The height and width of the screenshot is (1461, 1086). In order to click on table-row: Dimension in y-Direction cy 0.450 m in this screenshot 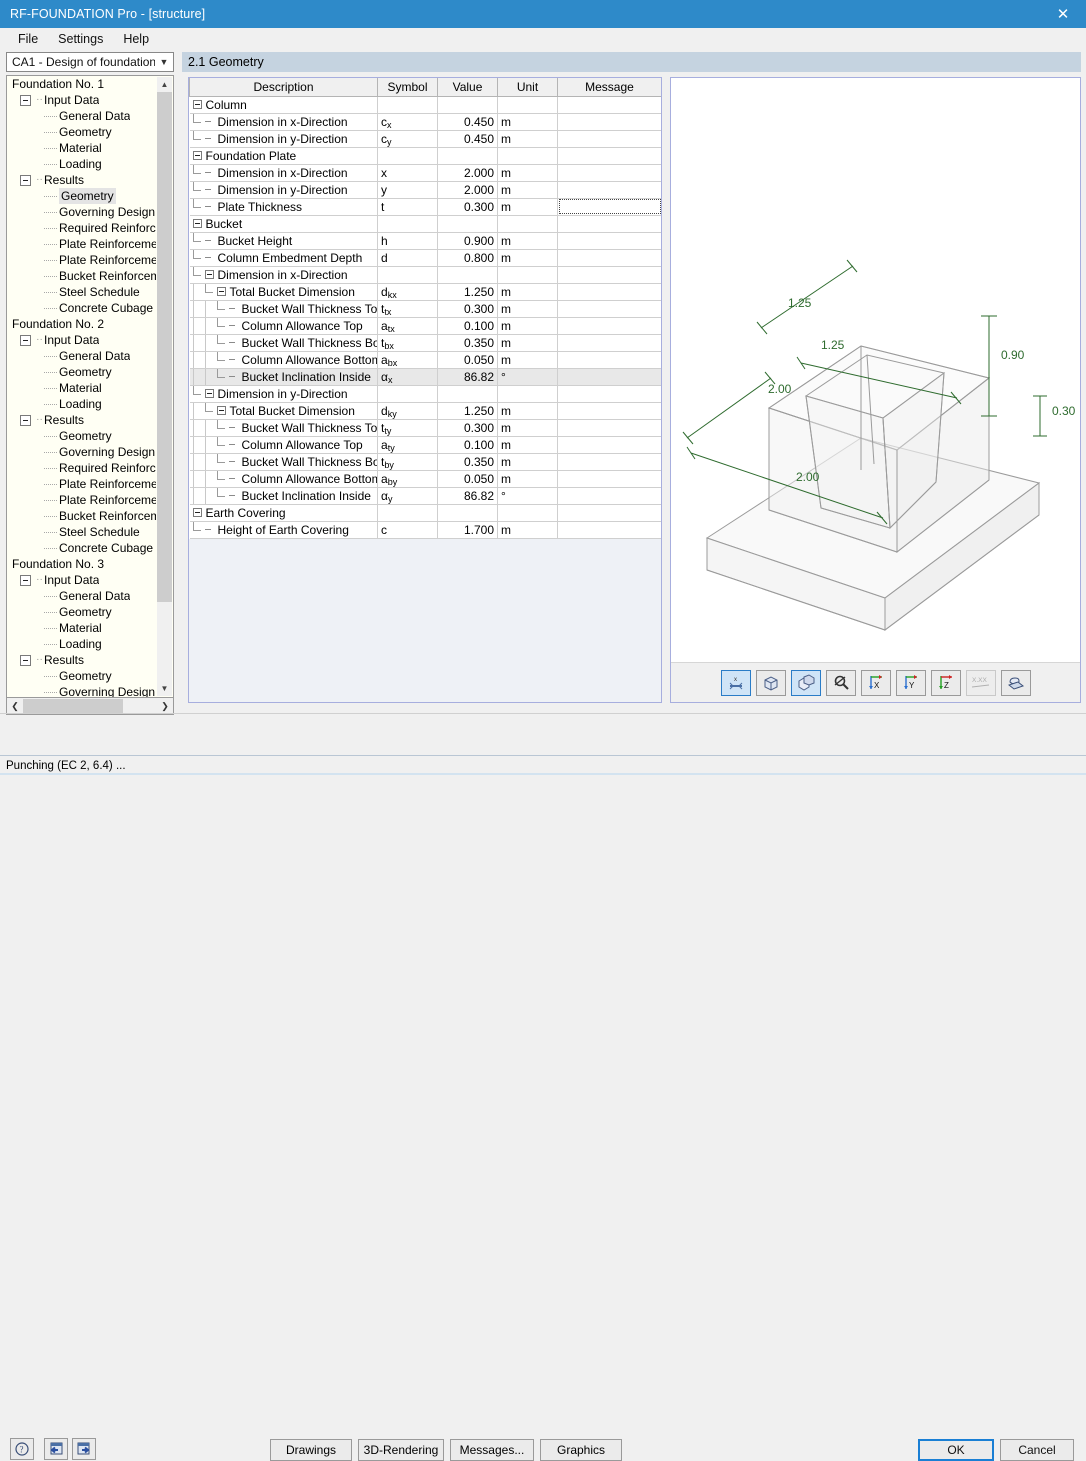, I will do `click(425, 139)`.